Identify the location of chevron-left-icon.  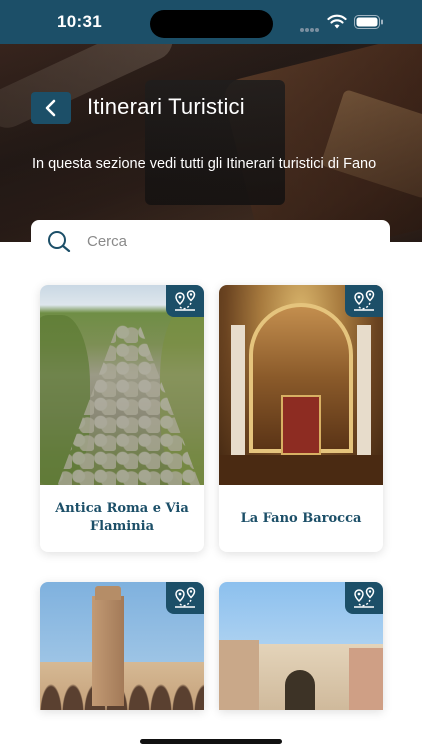
(50, 108).